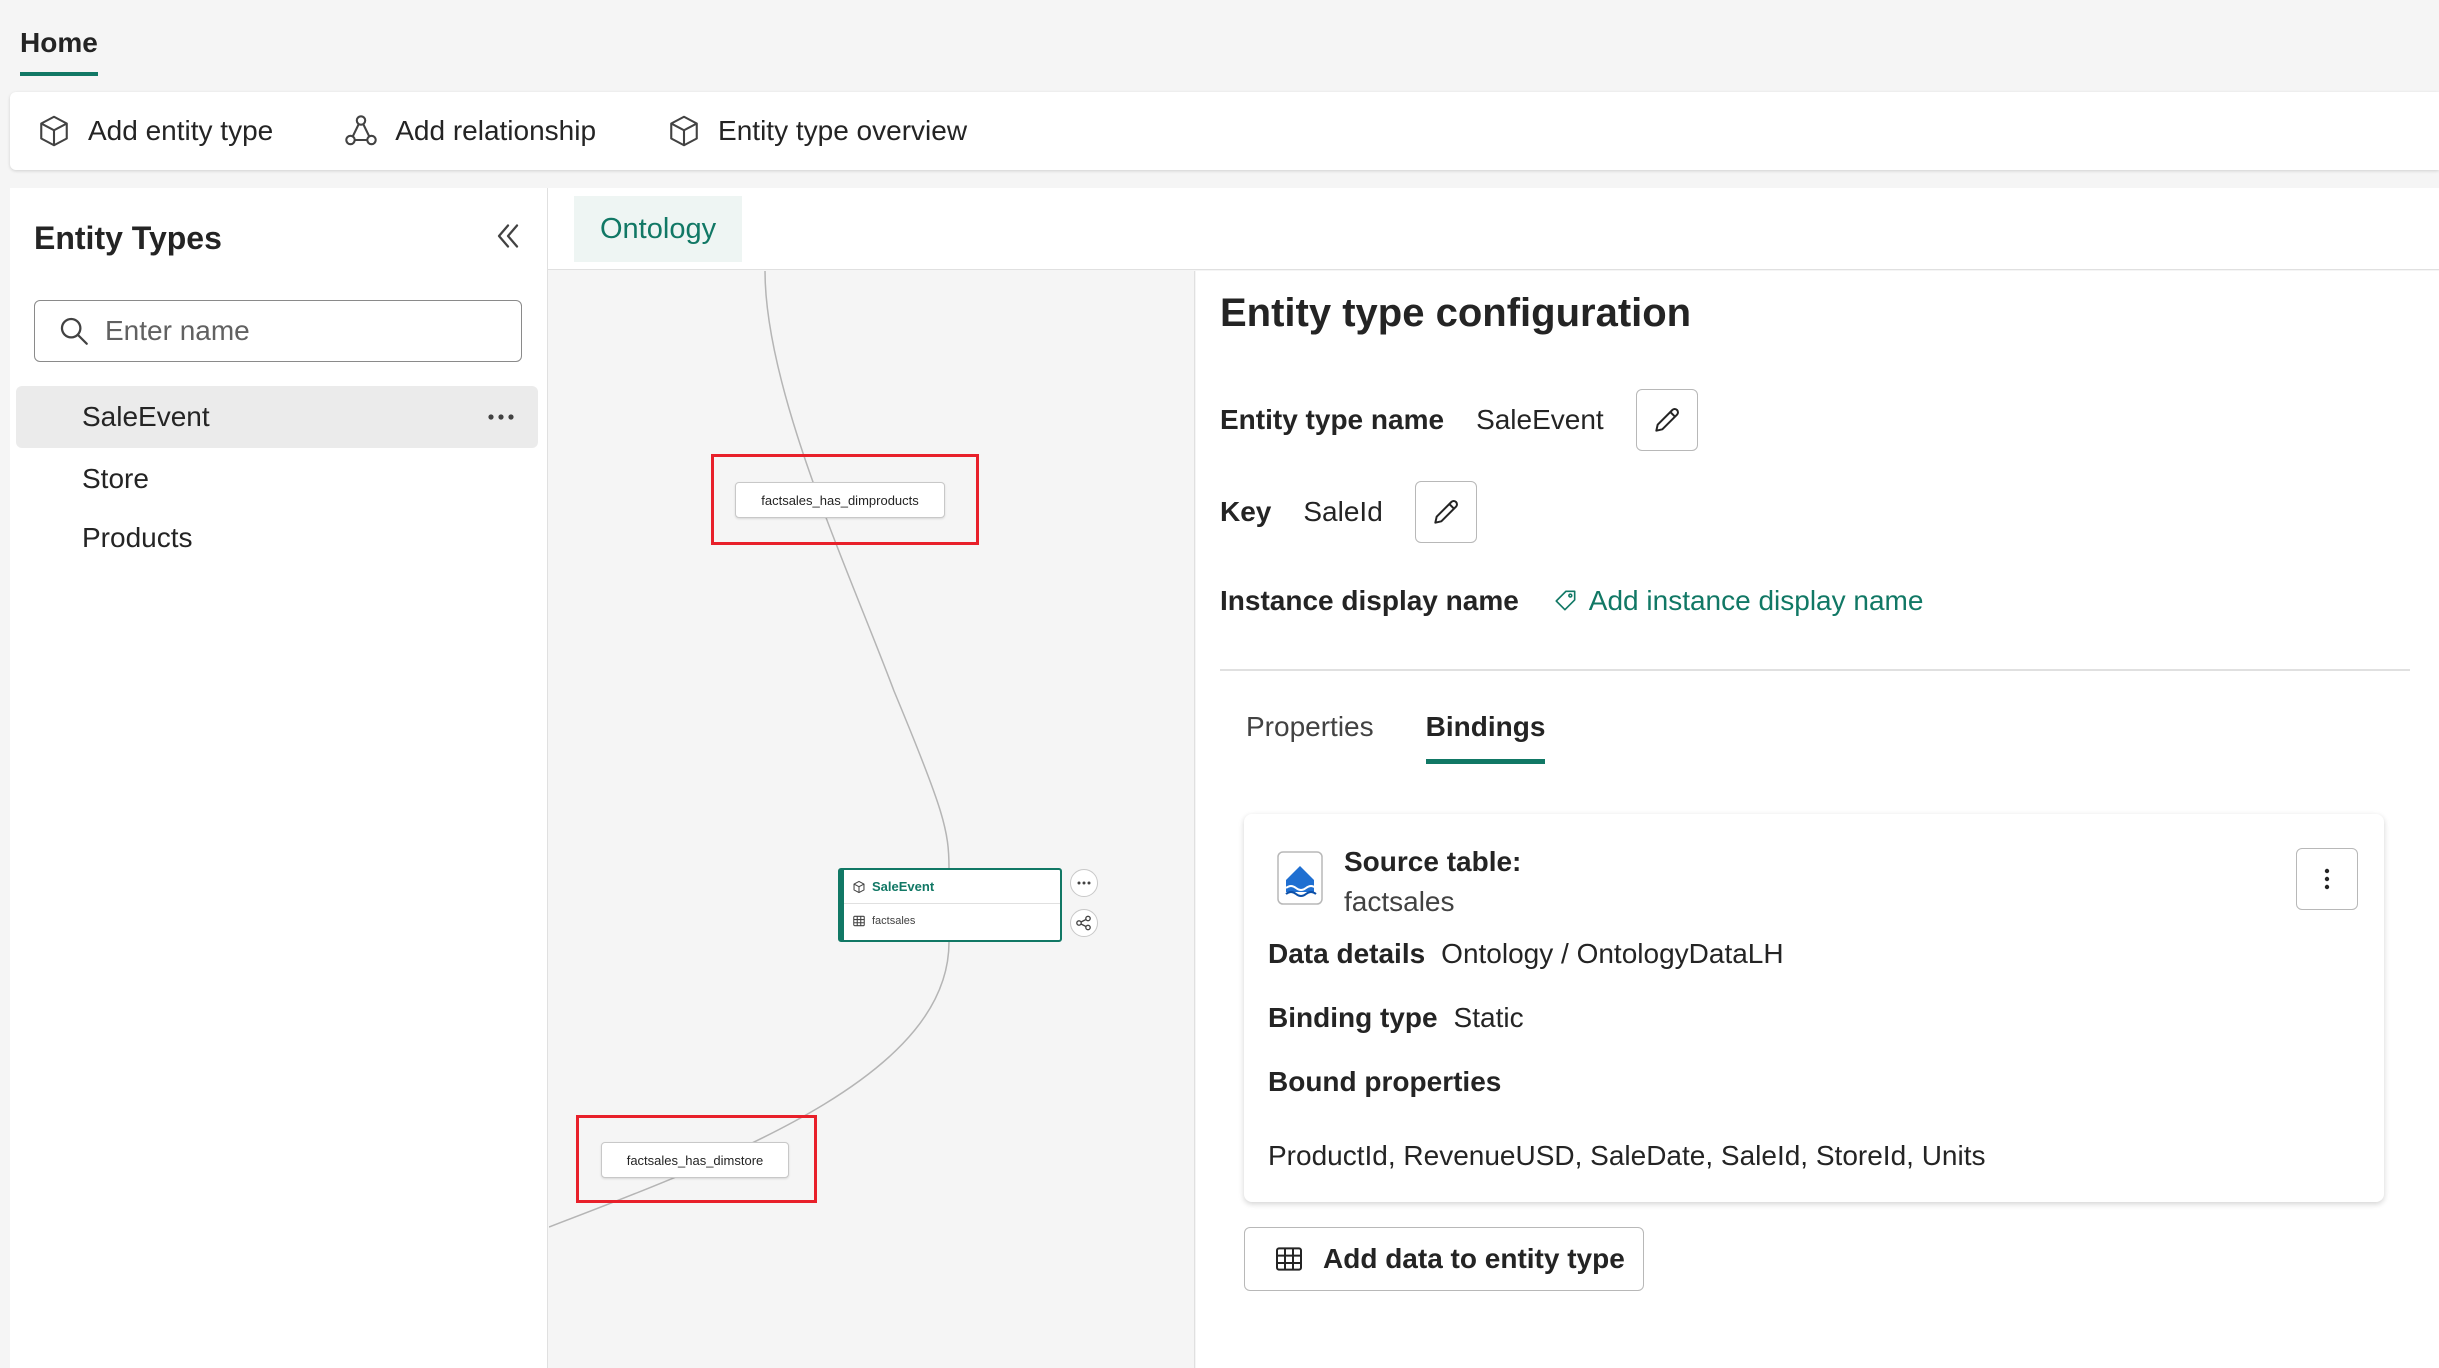  I want to click on entity-item-label: Products, so click(137, 537).